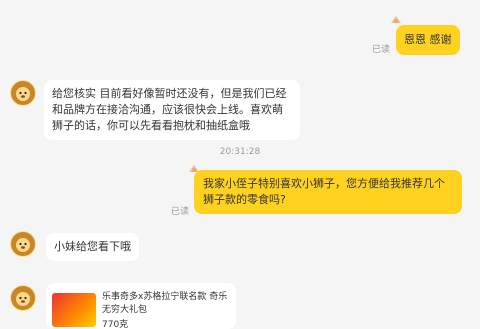 The width and height of the screenshot is (480, 329). I want to click on incoming-message-bubble: 小妹给您看下哦, so click(92, 247).